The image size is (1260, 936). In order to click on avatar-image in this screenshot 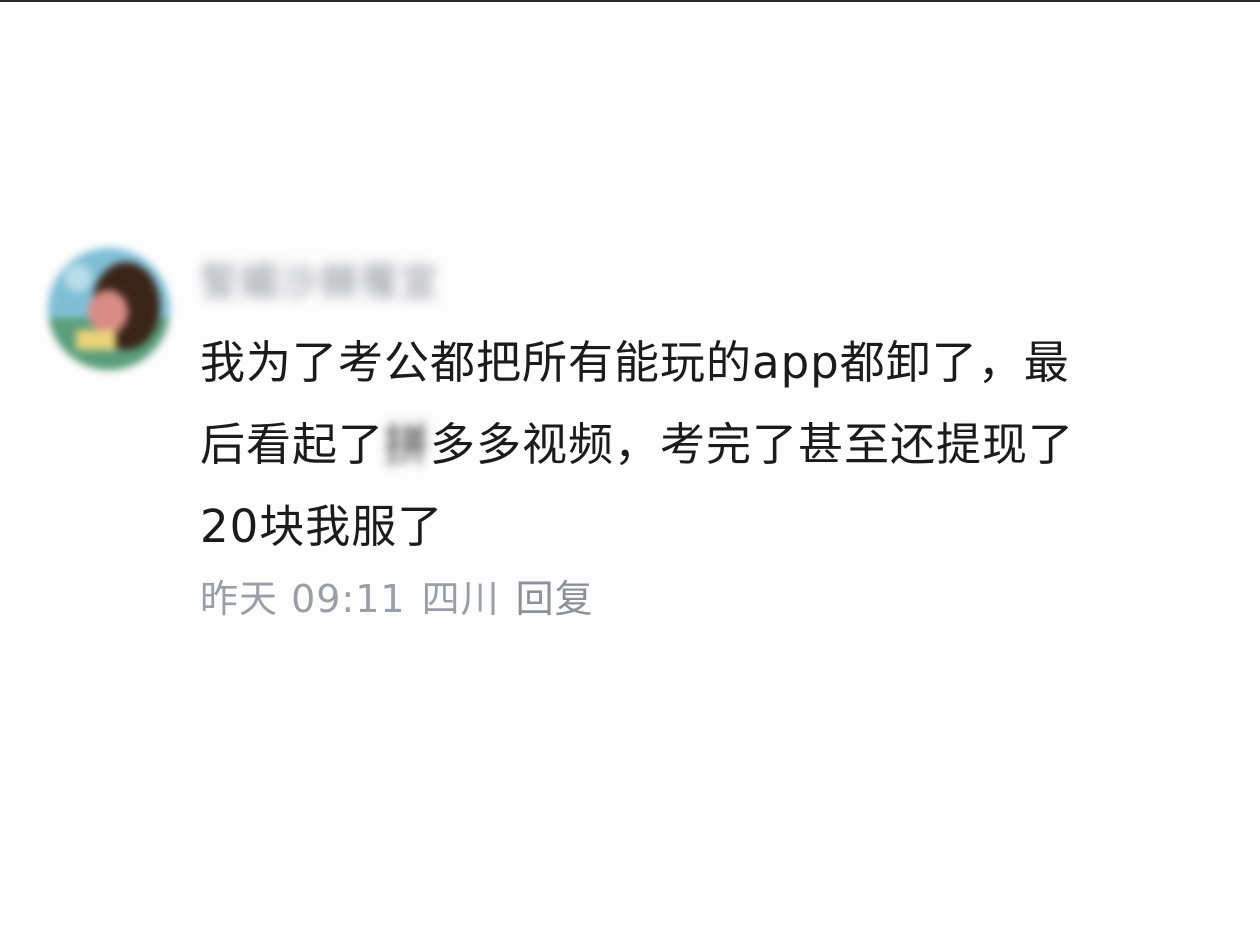, I will do `click(109, 309)`.